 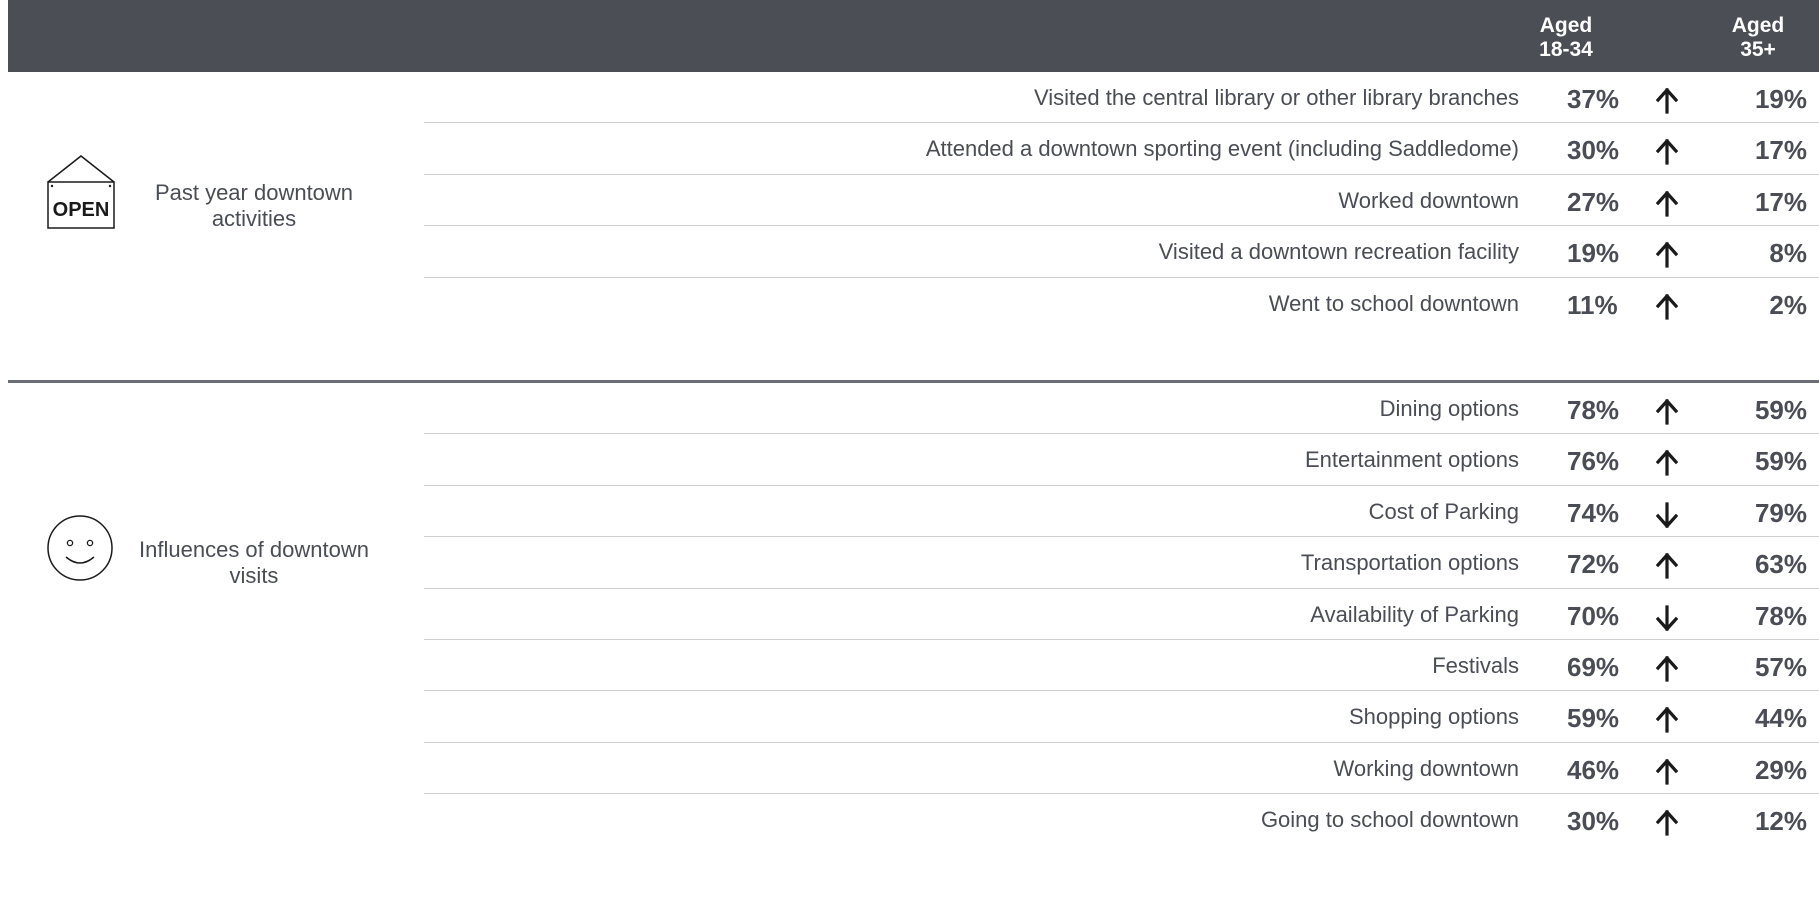 I want to click on value-aged-35-plus: 2%, so click(x=1788, y=304).